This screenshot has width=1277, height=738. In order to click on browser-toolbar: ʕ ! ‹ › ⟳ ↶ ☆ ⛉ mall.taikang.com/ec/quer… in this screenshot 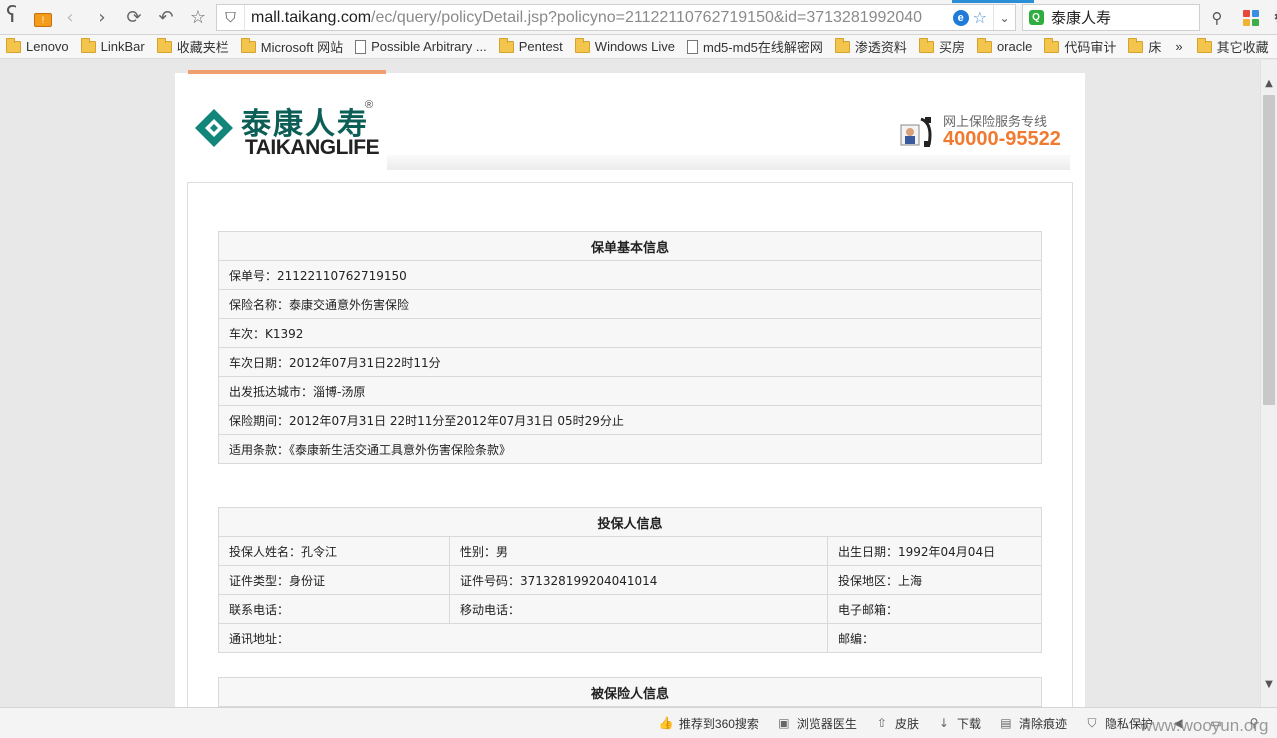, I will do `click(638, 17)`.